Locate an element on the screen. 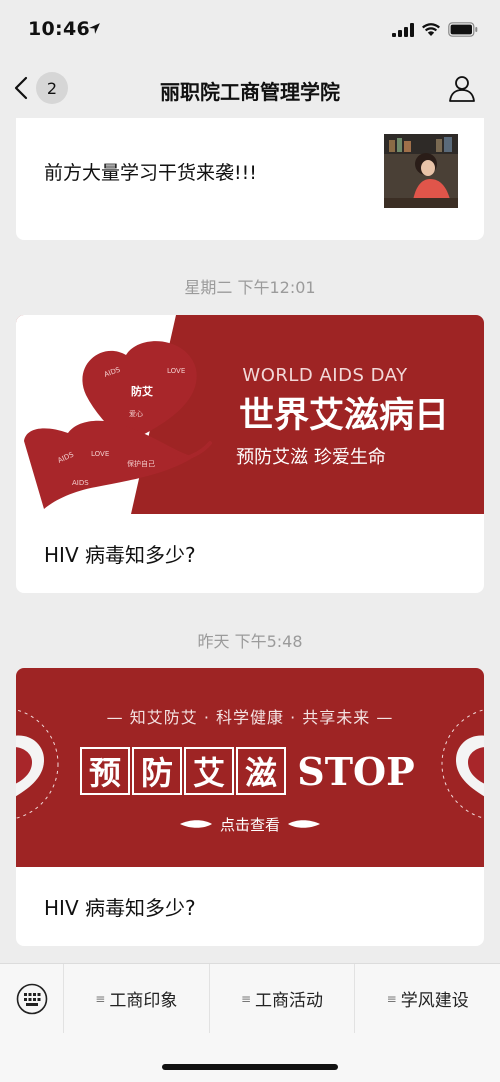 Image resolution: width=500 pixels, height=1082 pixels. banner-cta: 点击查看 is located at coordinates (250, 825).